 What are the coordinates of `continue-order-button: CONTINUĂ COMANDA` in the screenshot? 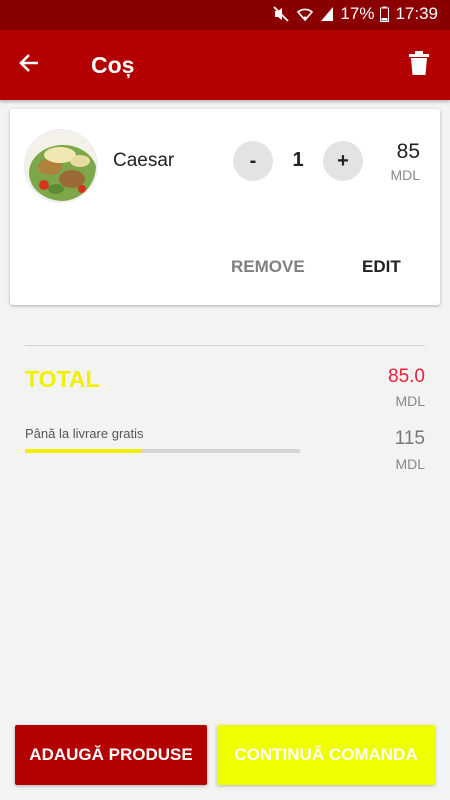 It's located at (326, 755).